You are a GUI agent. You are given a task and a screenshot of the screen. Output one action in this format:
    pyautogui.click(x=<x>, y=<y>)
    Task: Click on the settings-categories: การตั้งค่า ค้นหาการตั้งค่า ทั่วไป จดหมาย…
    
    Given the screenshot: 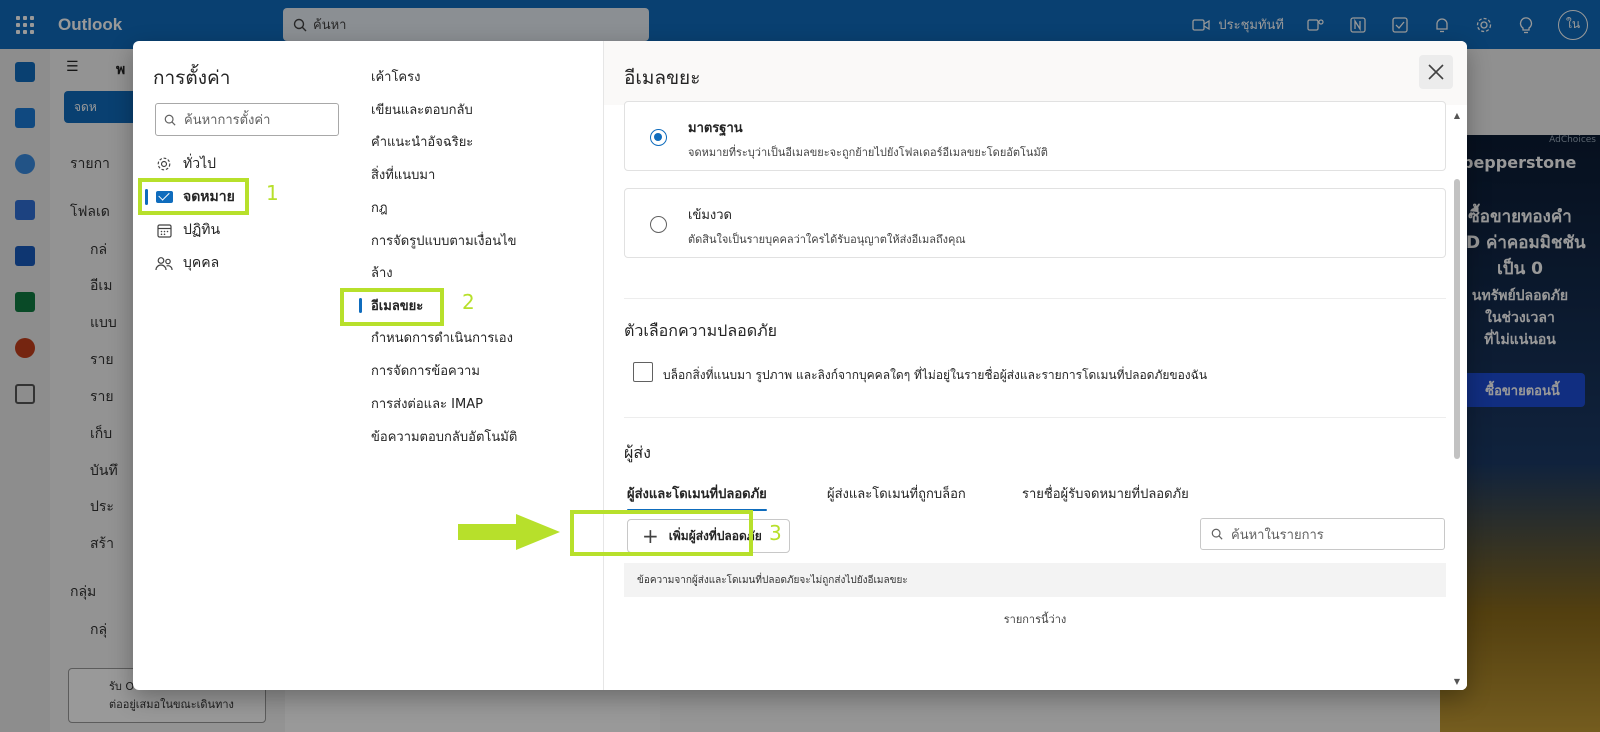 What is the action you would take?
    pyautogui.click(x=244, y=365)
    